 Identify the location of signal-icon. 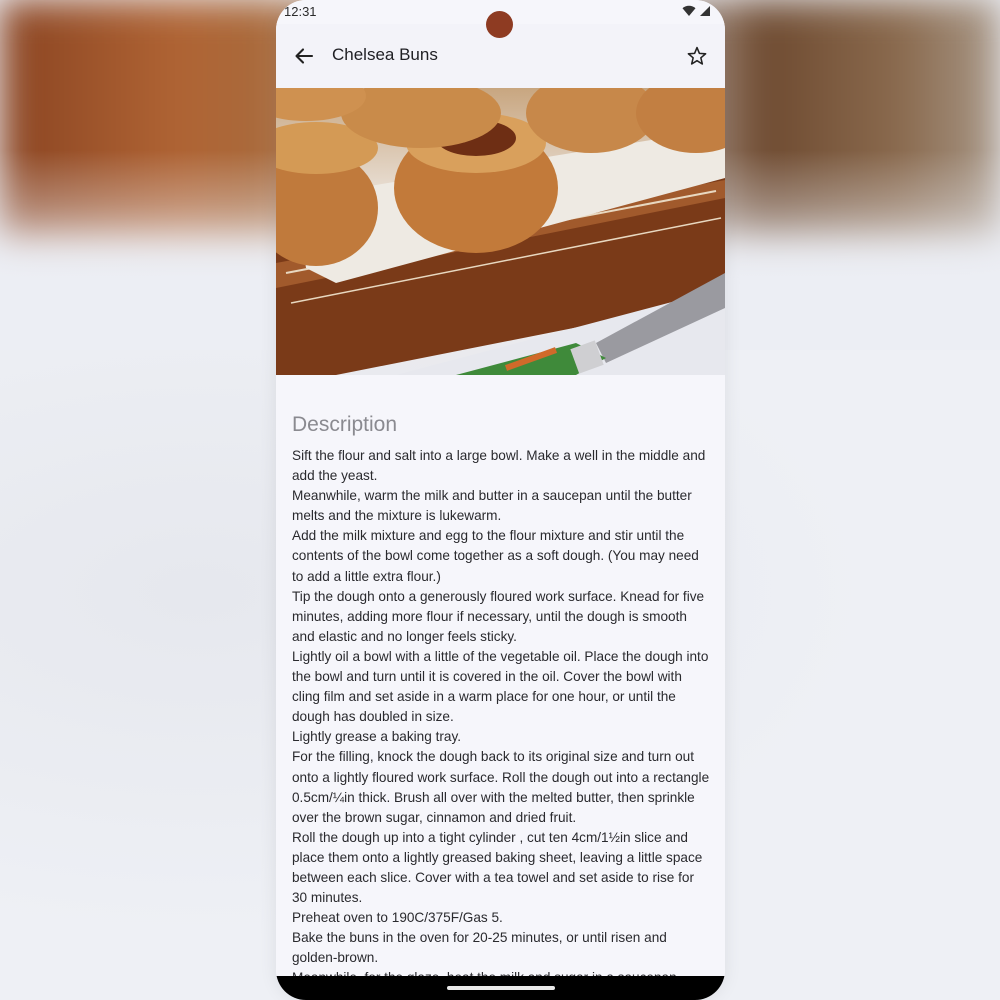
(705, 11).